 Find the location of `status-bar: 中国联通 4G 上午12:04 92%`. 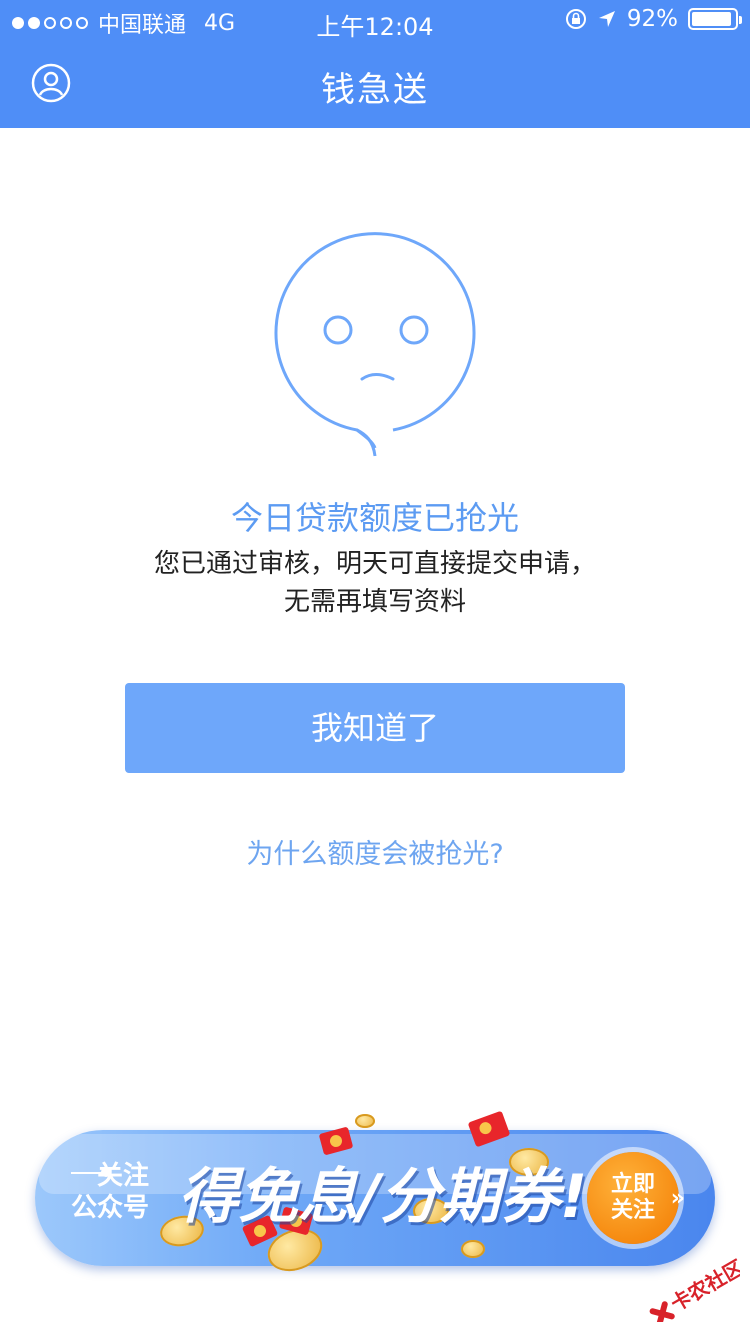

status-bar: 中国联通 4G 上午12:04 92% is located at coordinates (375, 20).